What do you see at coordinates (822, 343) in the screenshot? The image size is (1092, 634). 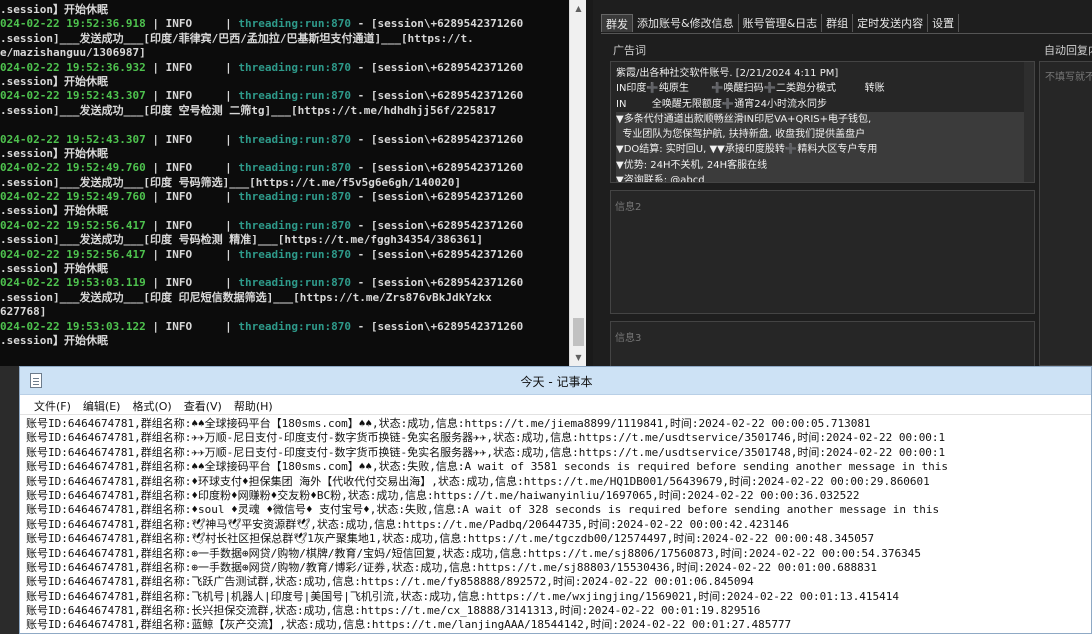 I see `info3-textarea: 信息3` at bounding box center [822, 343].